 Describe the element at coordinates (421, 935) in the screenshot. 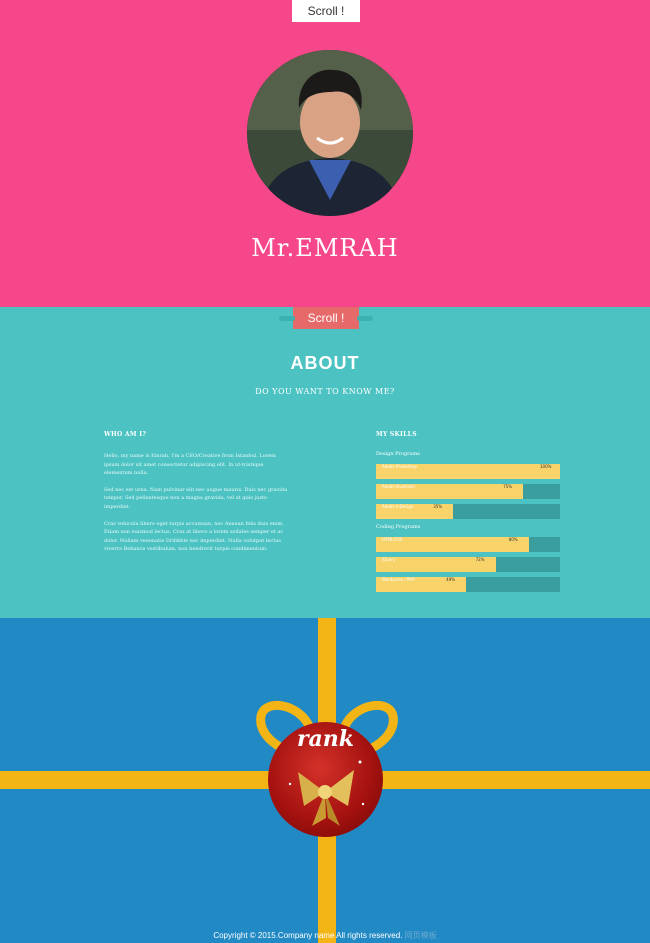

I see `copyright-link: 网页模板` at that location.